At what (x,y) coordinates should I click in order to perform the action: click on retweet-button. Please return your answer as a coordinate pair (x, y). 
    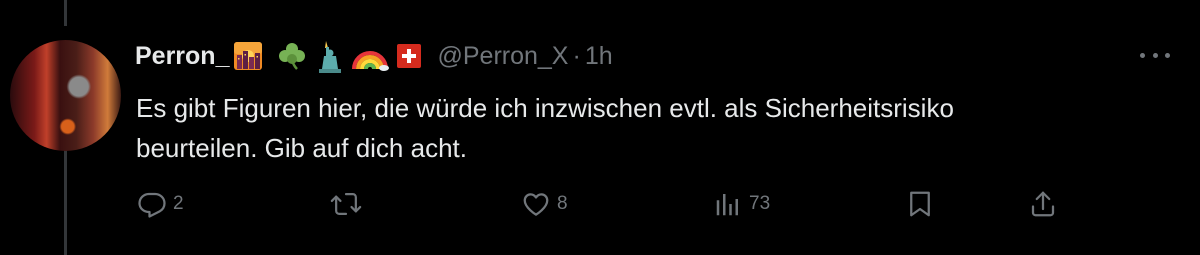
    Looking at the image, I should click on (349, 204).